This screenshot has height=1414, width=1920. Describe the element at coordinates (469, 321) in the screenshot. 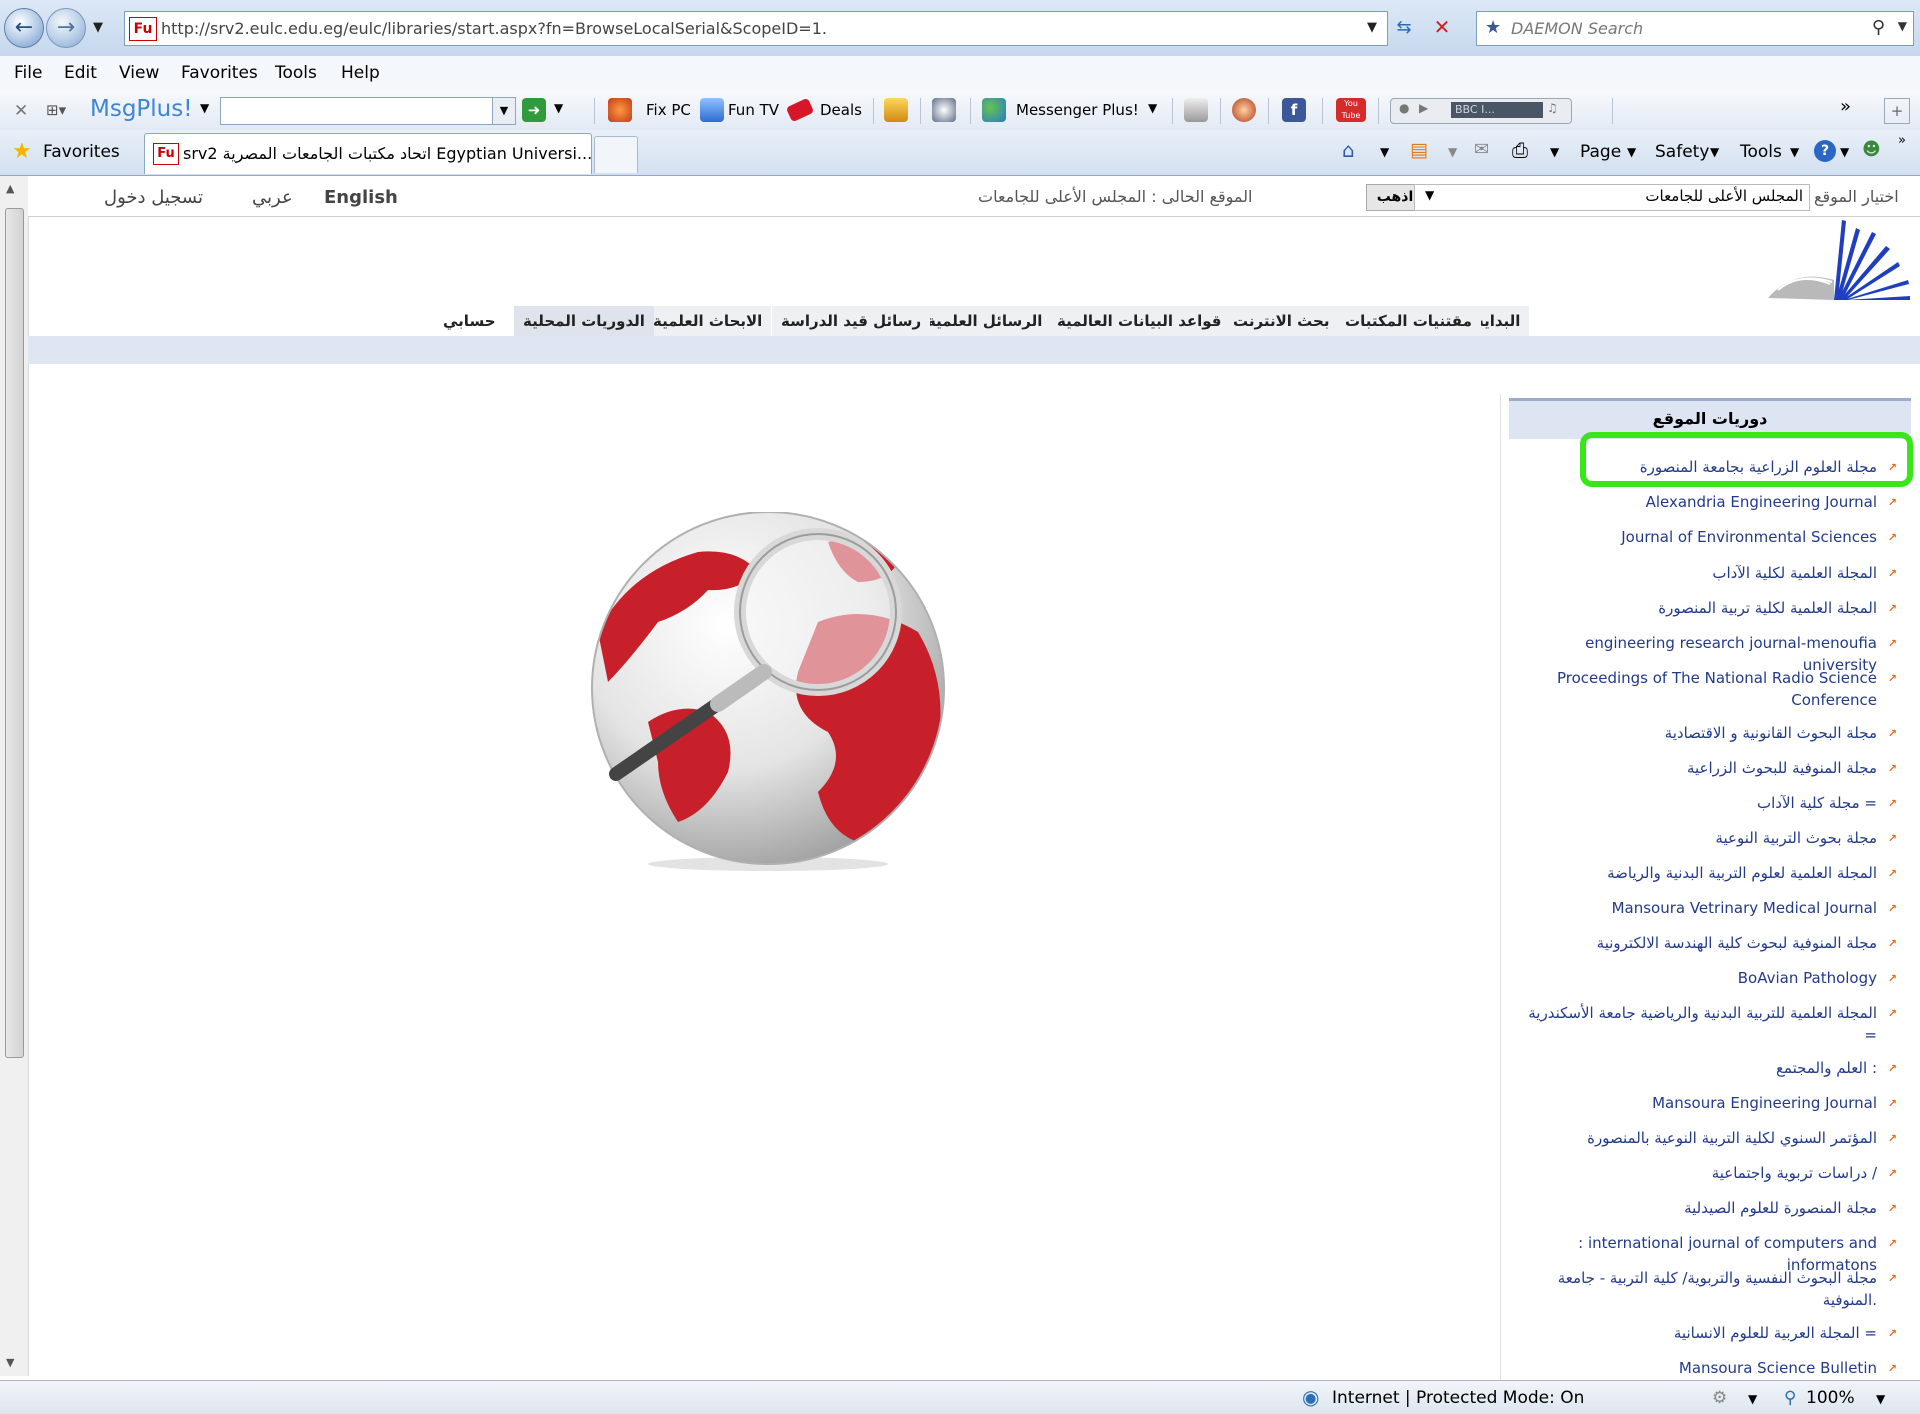

I see `nav-tab-my-account: حسابي` at that location.